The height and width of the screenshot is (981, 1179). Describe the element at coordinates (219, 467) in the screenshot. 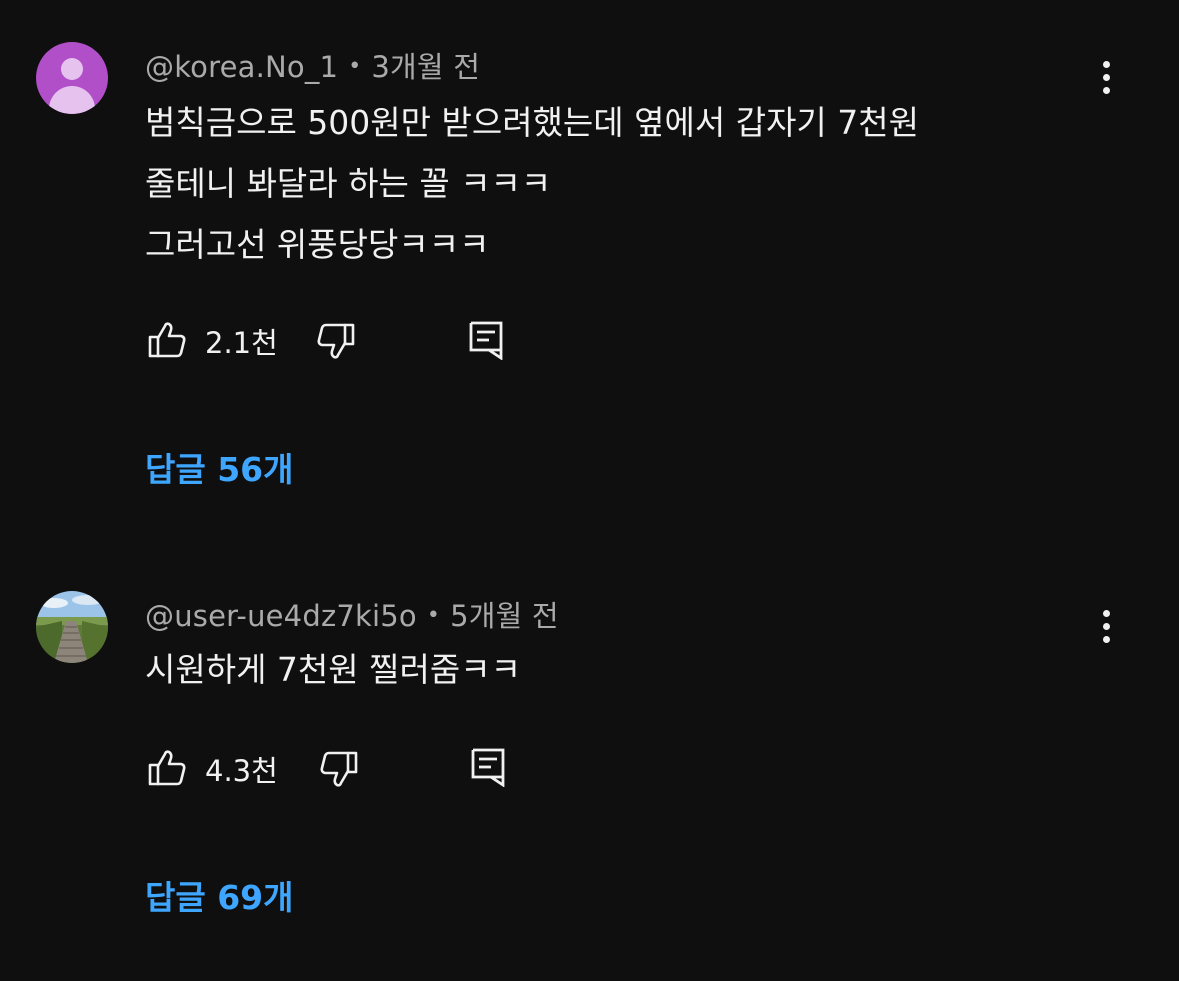

I see `replies-link: 답글 56개` at that location.